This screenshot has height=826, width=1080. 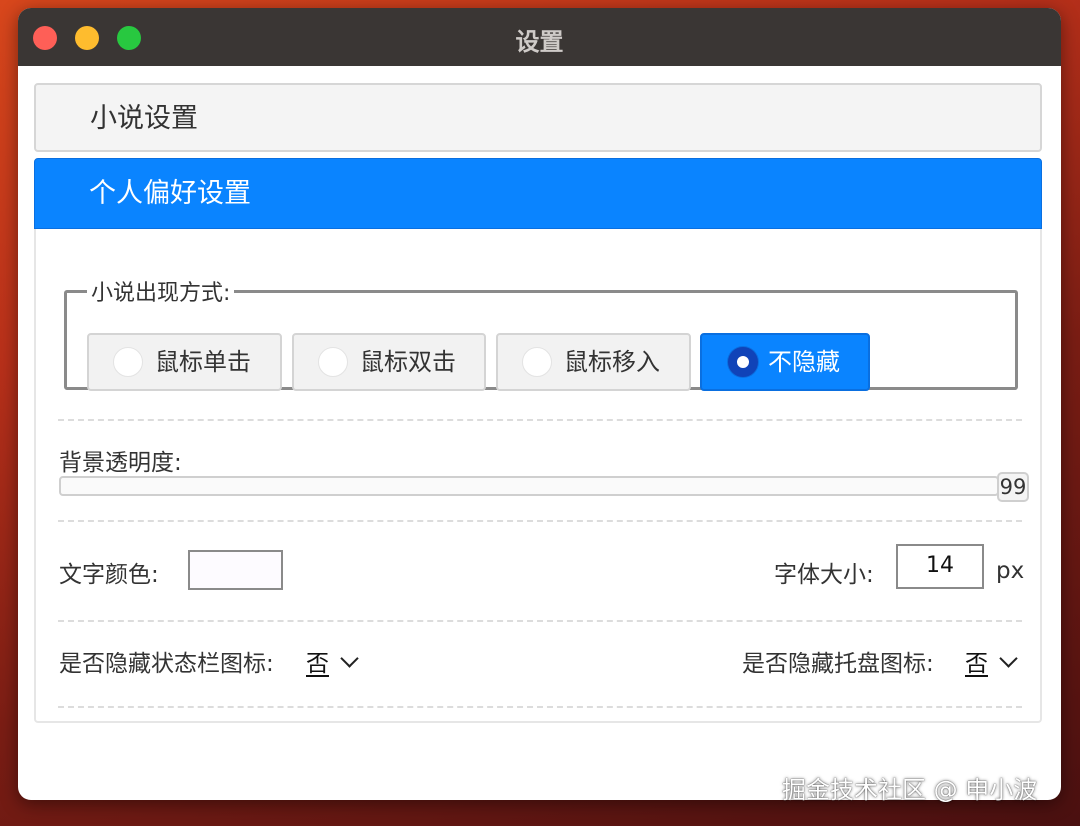 What do you see at coordinates (743, 362) in the screenshot?
I see `radio-checked-icon` at bounding box center [743, 362].